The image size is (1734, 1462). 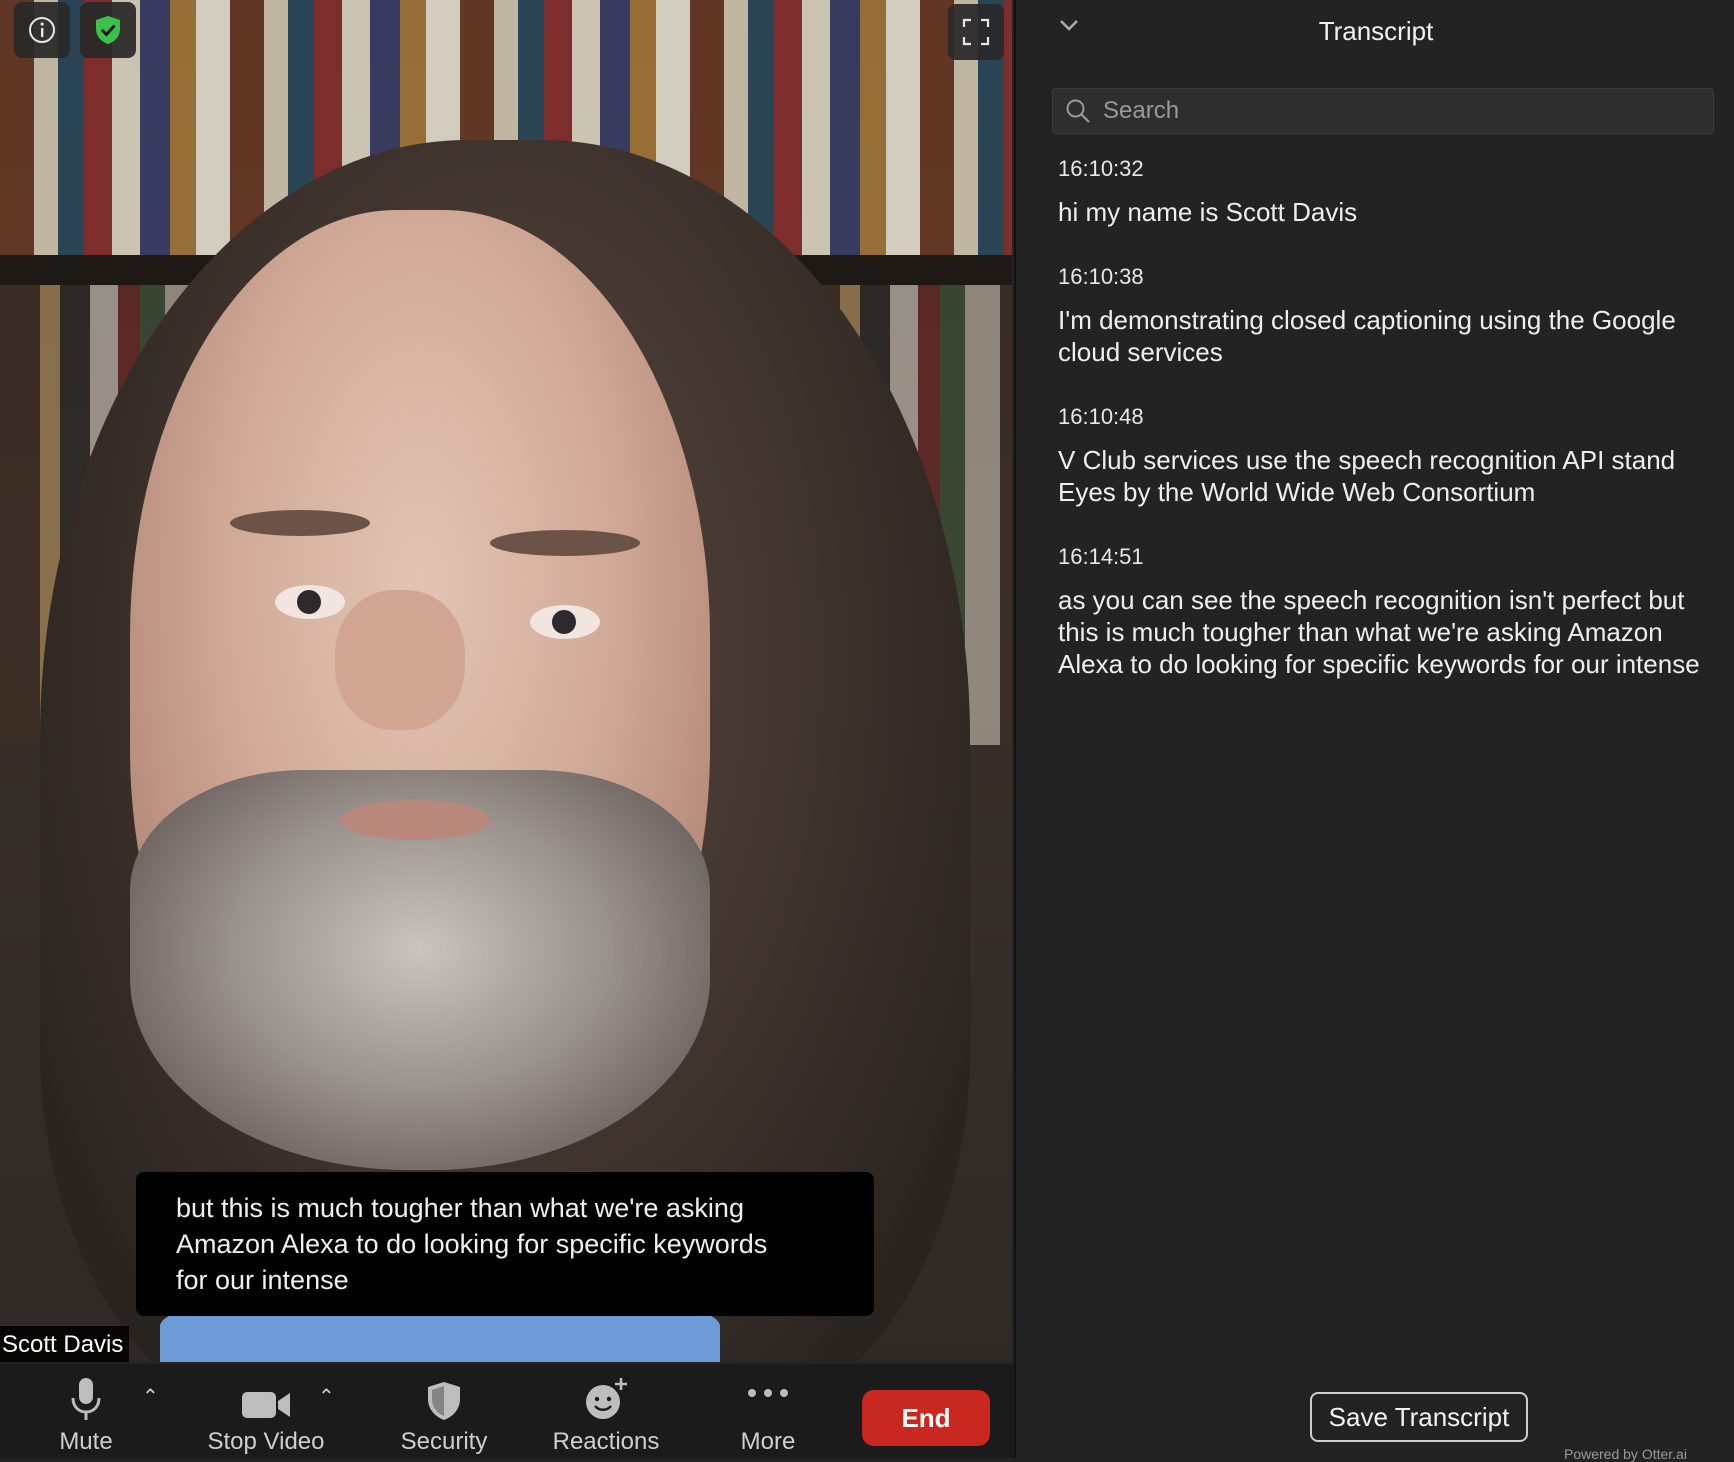 I want to click on info-icon, so click(x=42, y=30).